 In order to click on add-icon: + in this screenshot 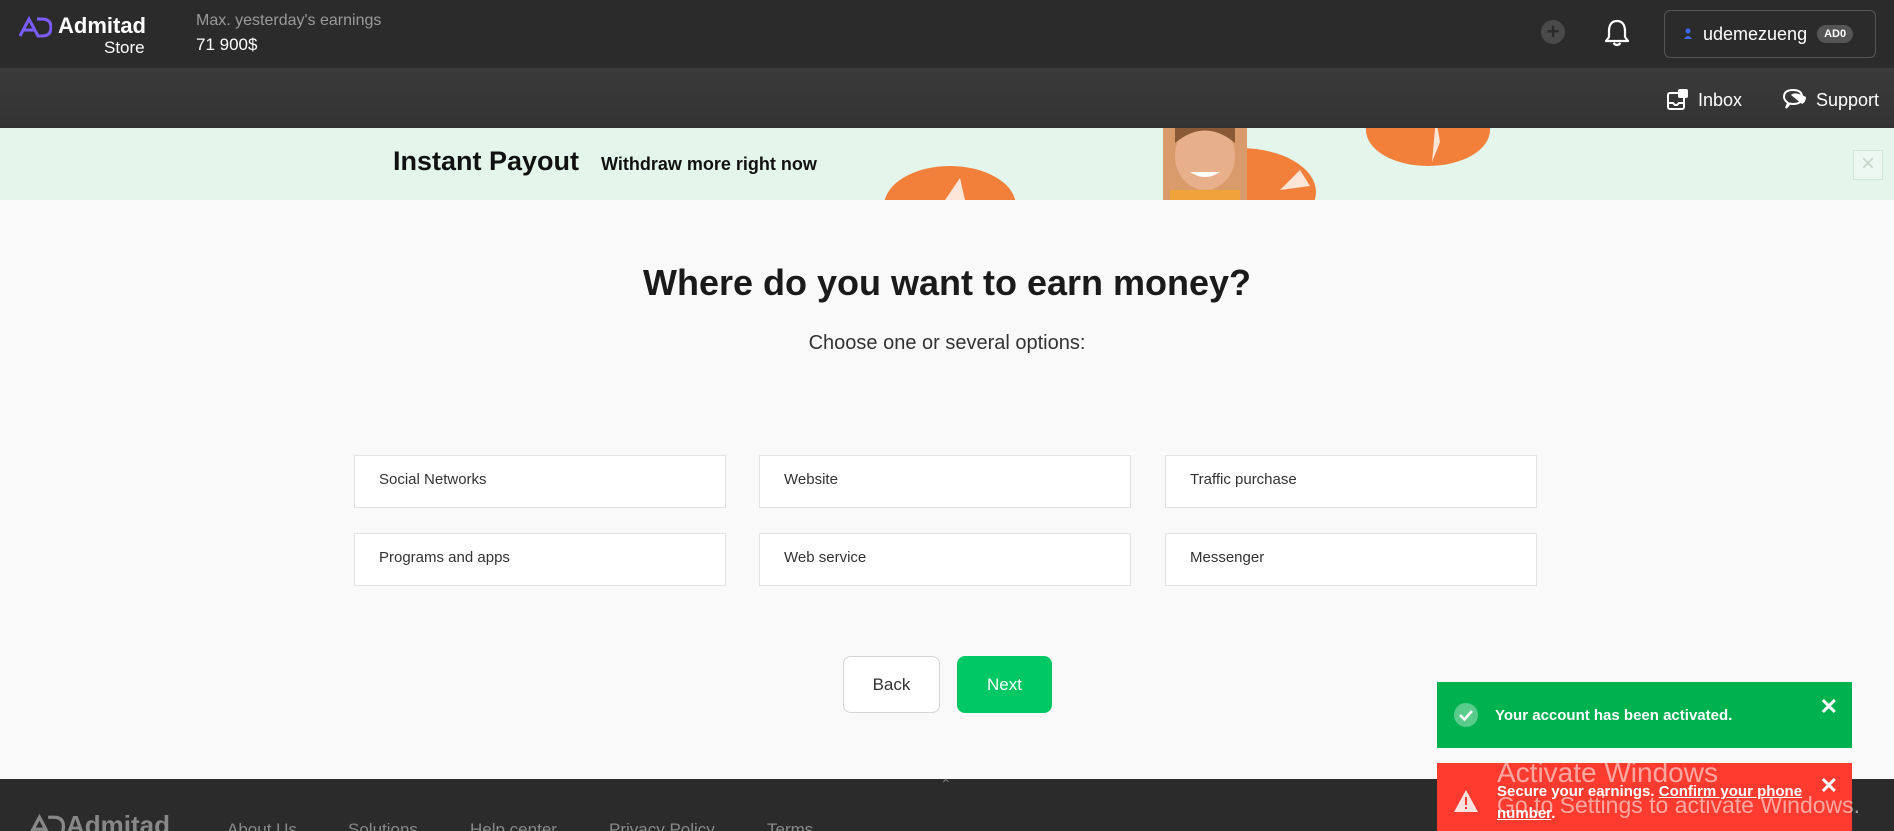, I will do `click(1553, 32)`.